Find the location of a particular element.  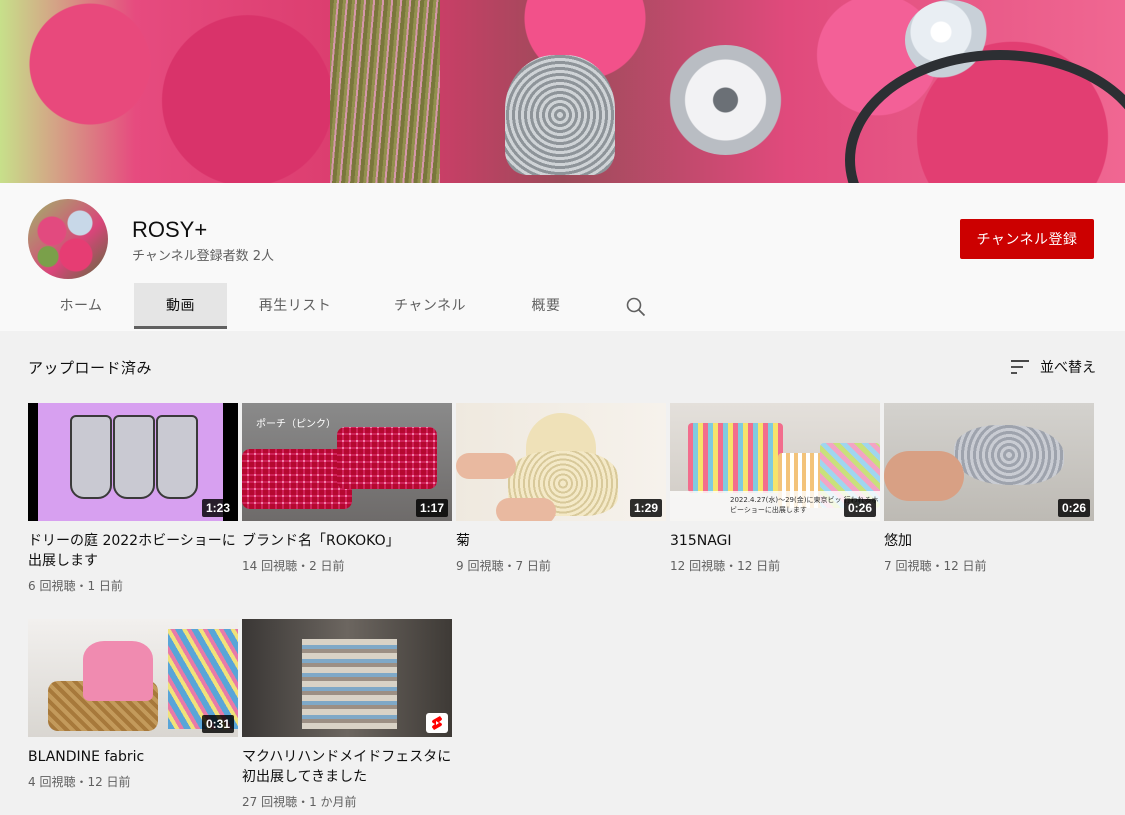

subscribe-button: チャンネル登録 is located at coordinates (1027, 239).